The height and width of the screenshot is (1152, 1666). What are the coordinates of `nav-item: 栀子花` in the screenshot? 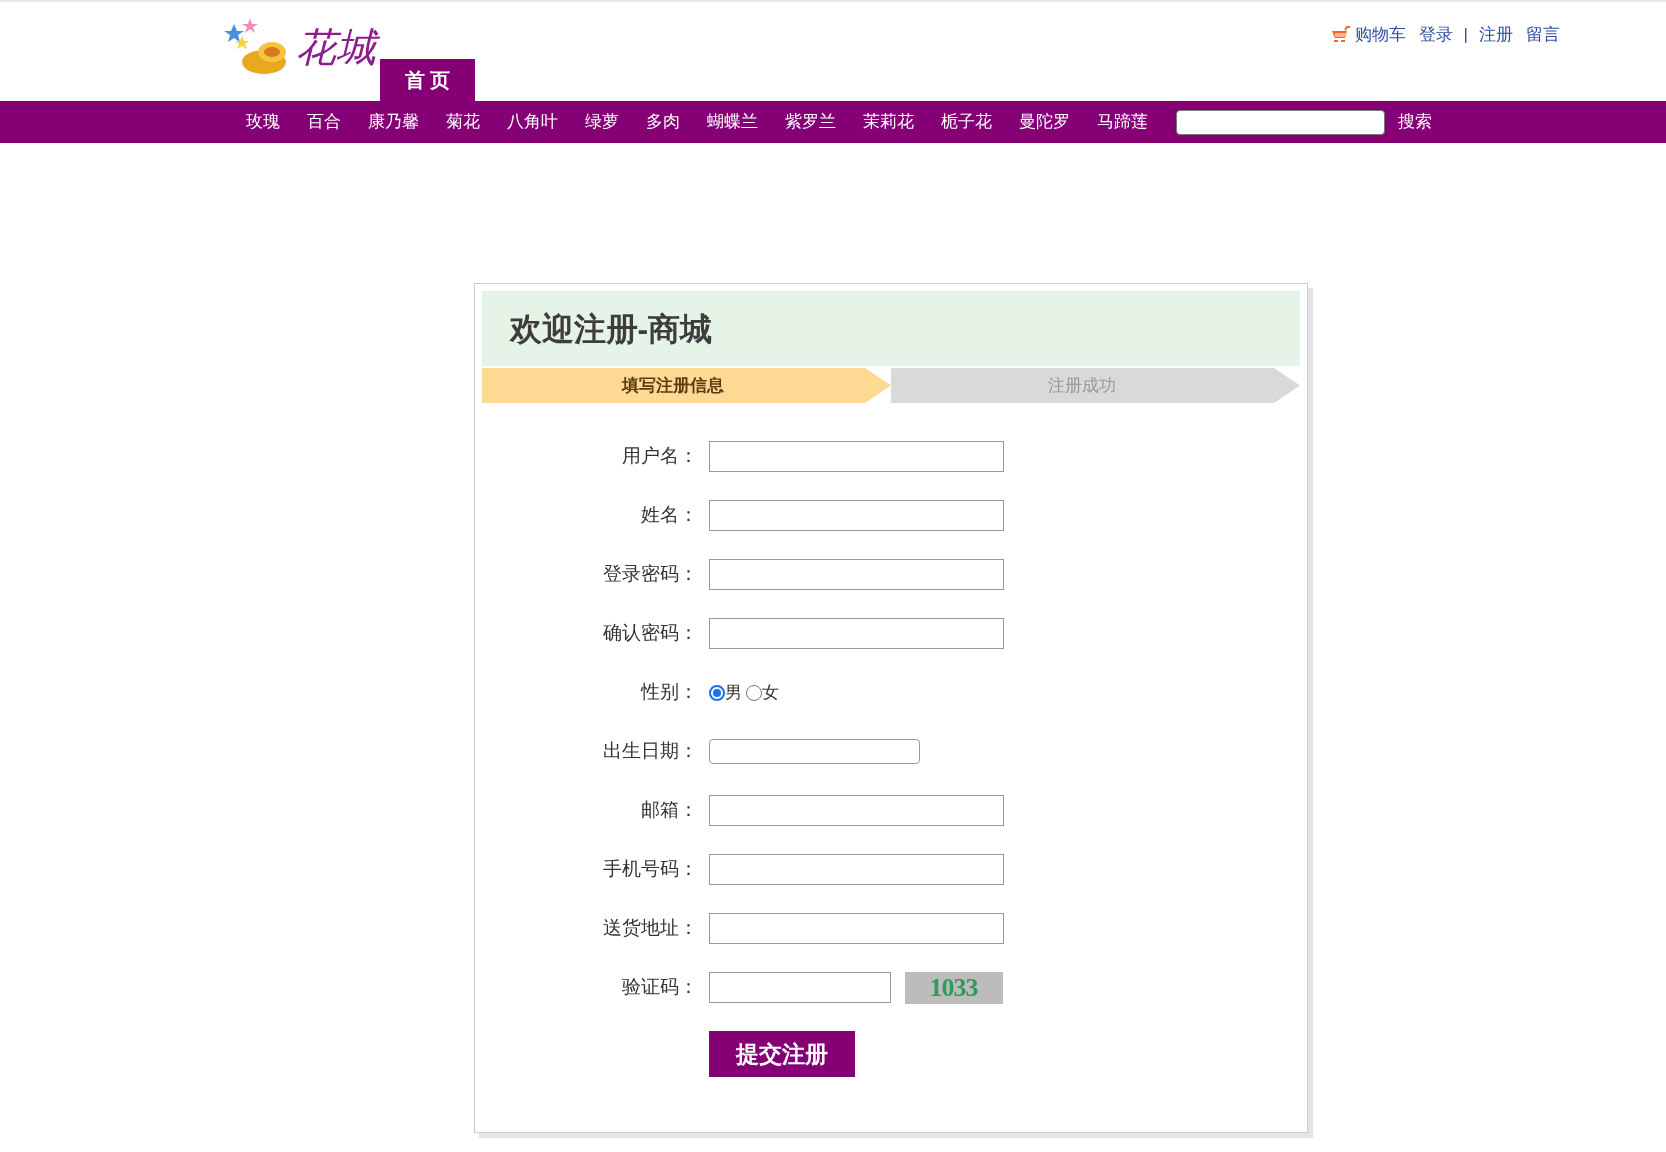 It's located at (966, 122).